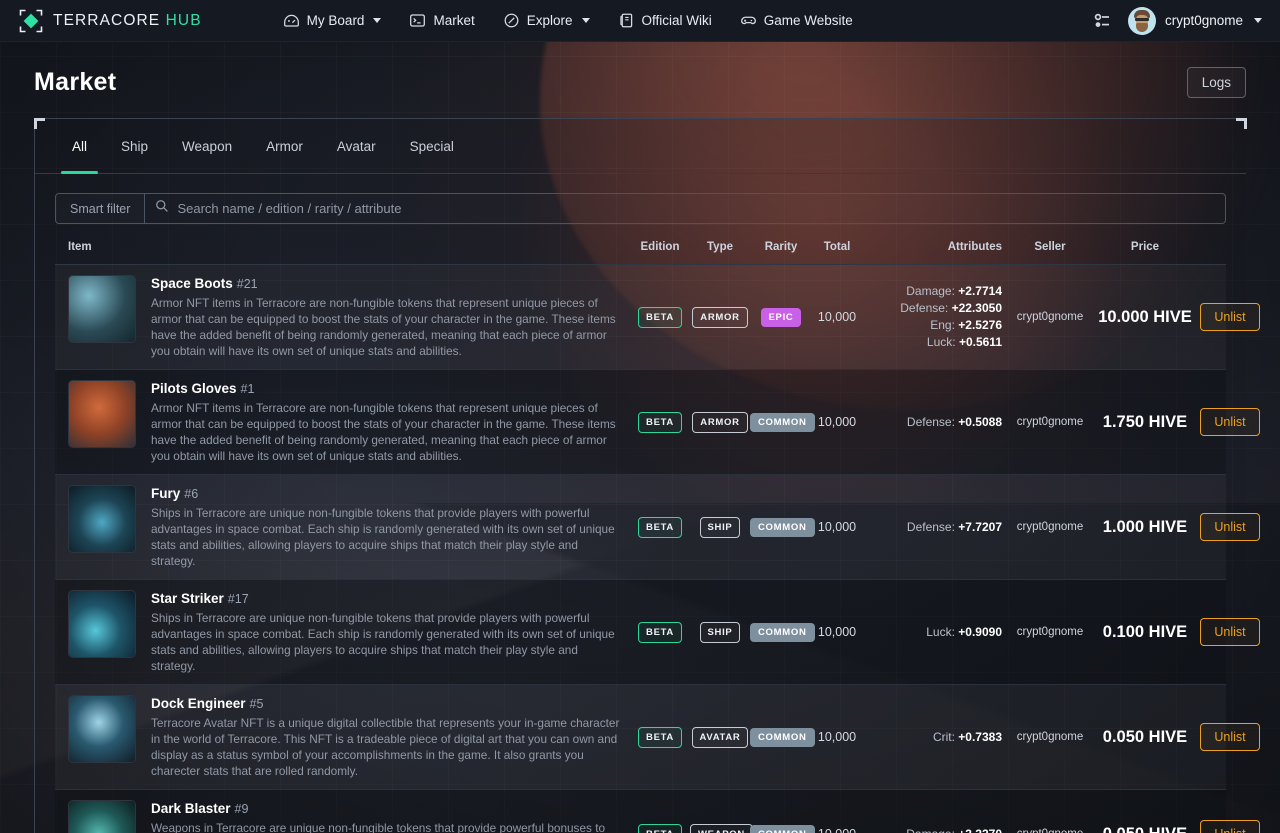 The height and width of the screenshot is (833, 1280). I want to click on item-number: #9, so click(241, 809).